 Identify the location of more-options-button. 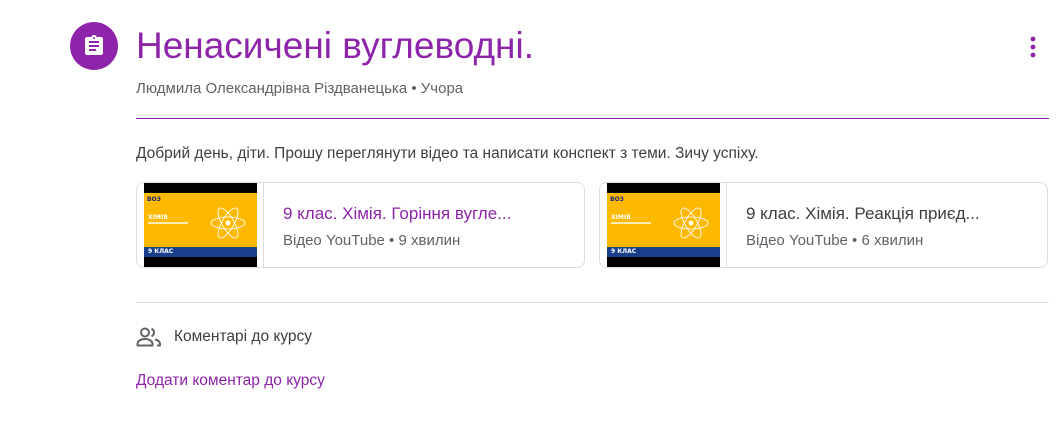
(1033, 47).